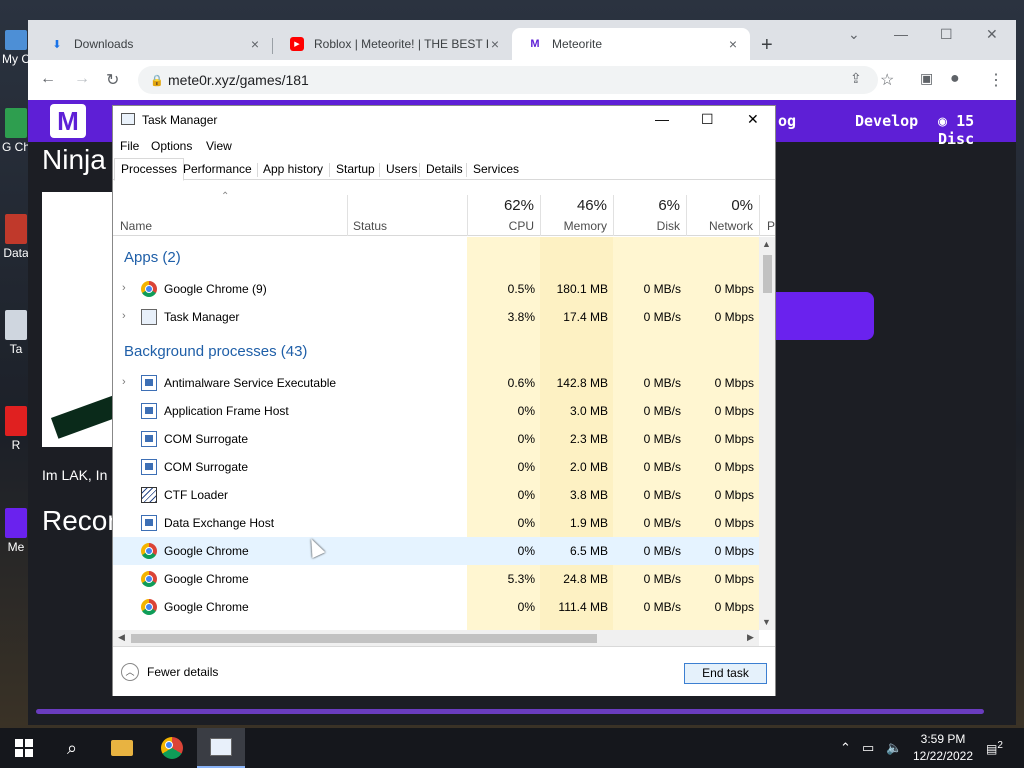 This screenshot has height=768, width=1024. Describe the element at coordinates (856, 78) in the screenshot. I see `share-icon: ⇪` at that location.